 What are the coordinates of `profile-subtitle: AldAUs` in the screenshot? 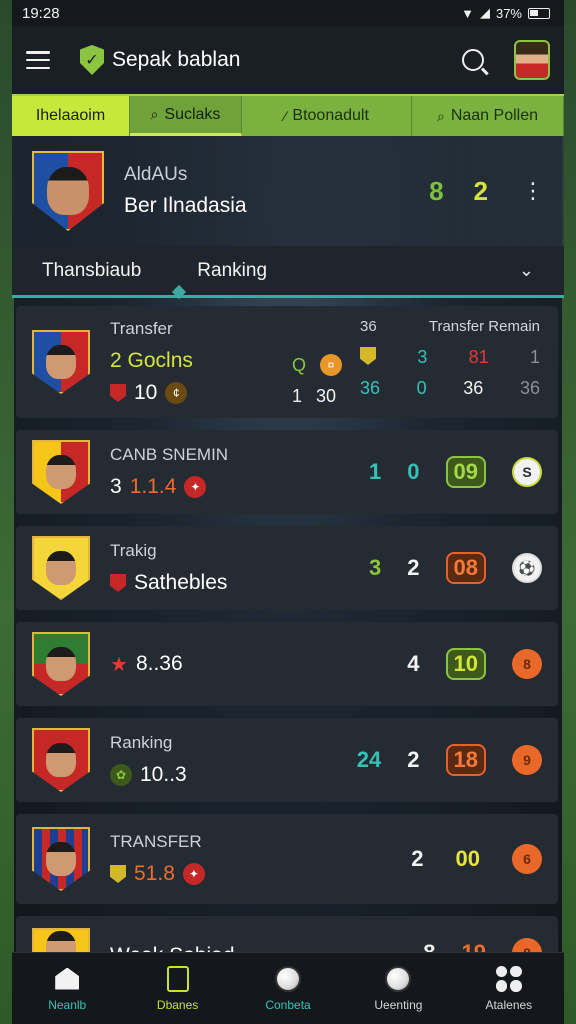 It's located at (156, 174).